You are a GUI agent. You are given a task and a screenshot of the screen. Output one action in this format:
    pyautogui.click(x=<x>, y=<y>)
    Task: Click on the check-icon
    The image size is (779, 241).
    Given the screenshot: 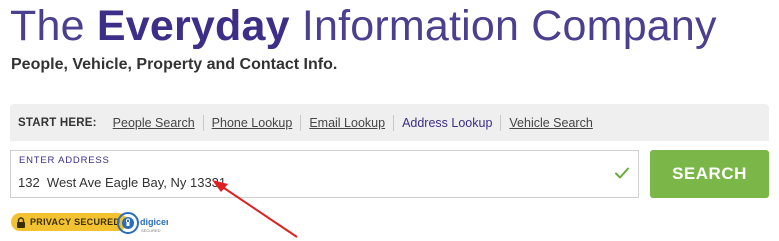 What is the action you would take?
    pyautogui.click(x=622, y=173)
    